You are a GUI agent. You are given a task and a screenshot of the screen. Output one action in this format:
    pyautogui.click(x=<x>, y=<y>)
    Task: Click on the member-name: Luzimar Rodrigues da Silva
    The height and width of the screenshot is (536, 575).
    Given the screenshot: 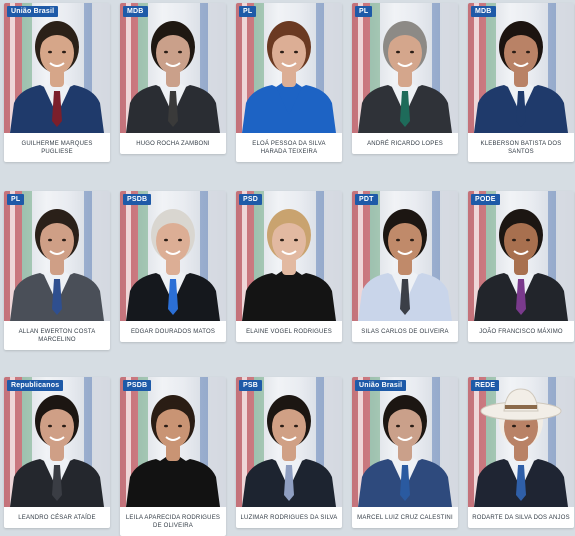 What is the action you would take?
    pyautogui.click(x=289, y=517)
    